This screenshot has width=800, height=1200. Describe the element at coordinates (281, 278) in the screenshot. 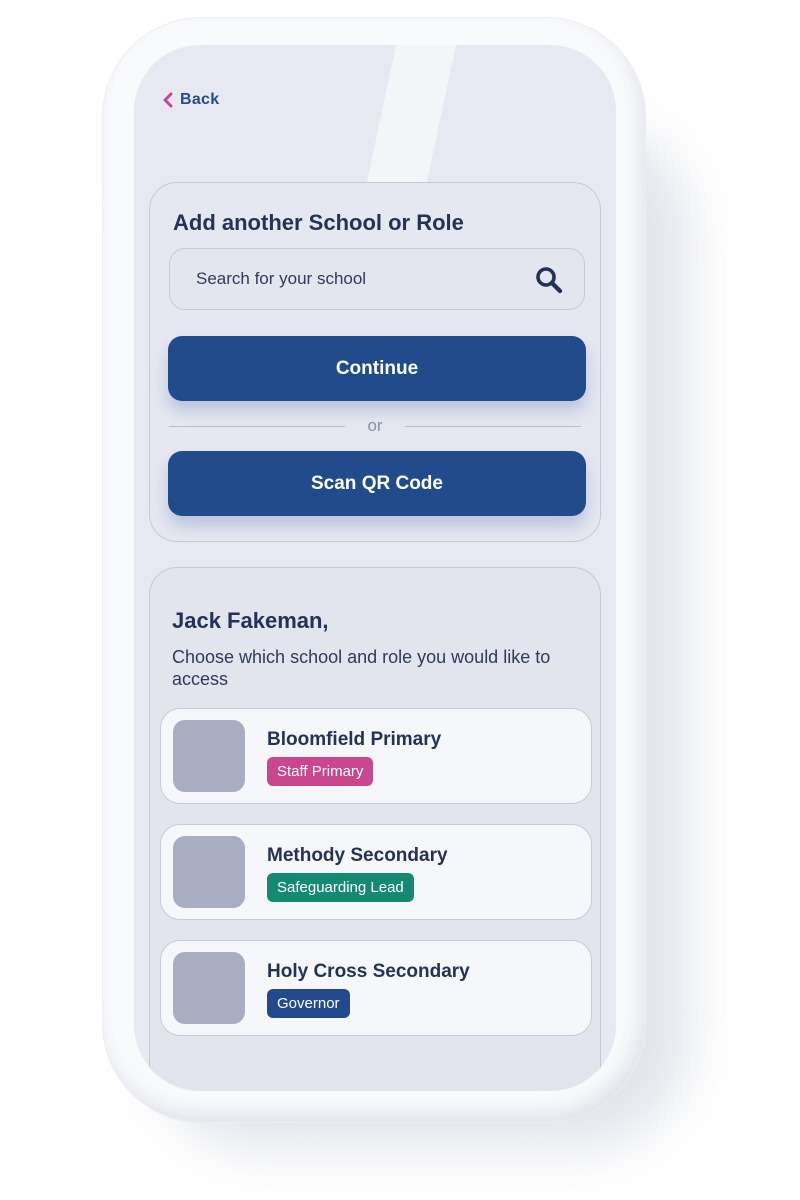

I see `search-placeholder: Search for your school` at that location.